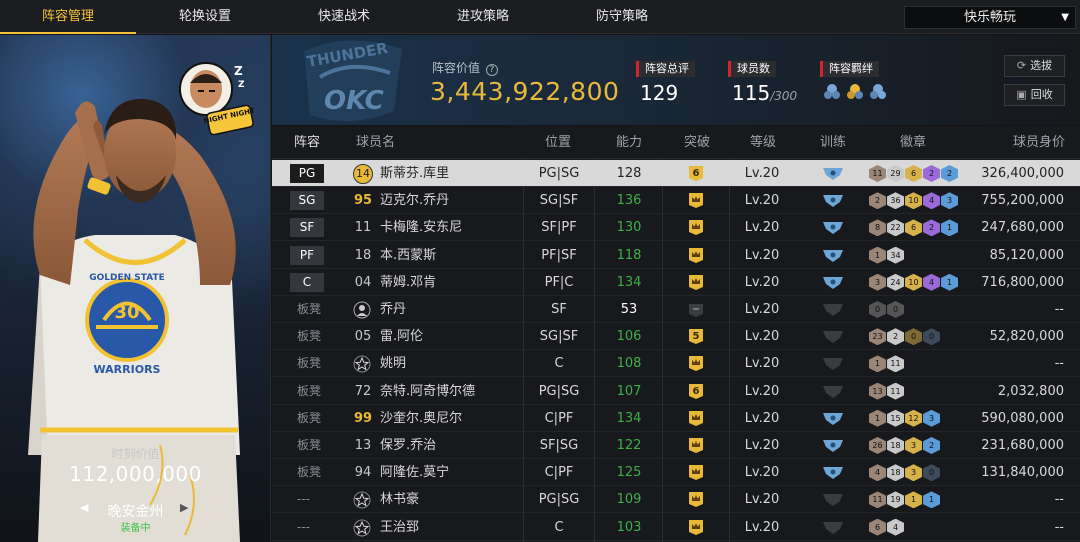 This screenshot has width=1080, height=542. I want to click on help-icon: ?, so click(491, 70).